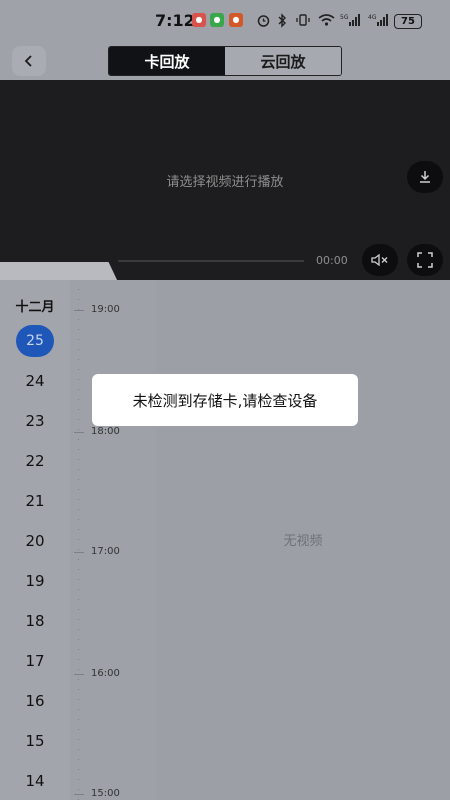 The height and width of the screenshot is (800, 450). I want to click on fullscreen-icon, so click(425, 260).